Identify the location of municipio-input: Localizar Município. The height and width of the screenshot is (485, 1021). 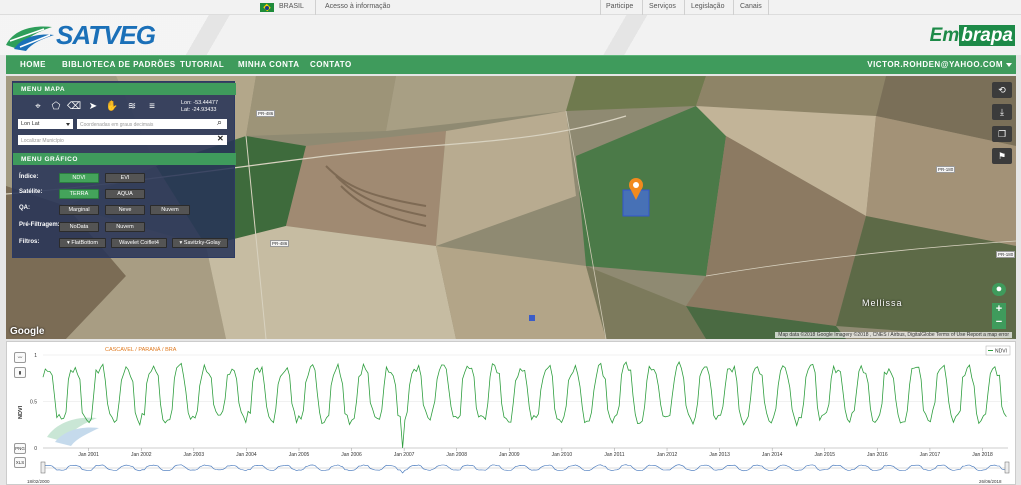
(122, 140).